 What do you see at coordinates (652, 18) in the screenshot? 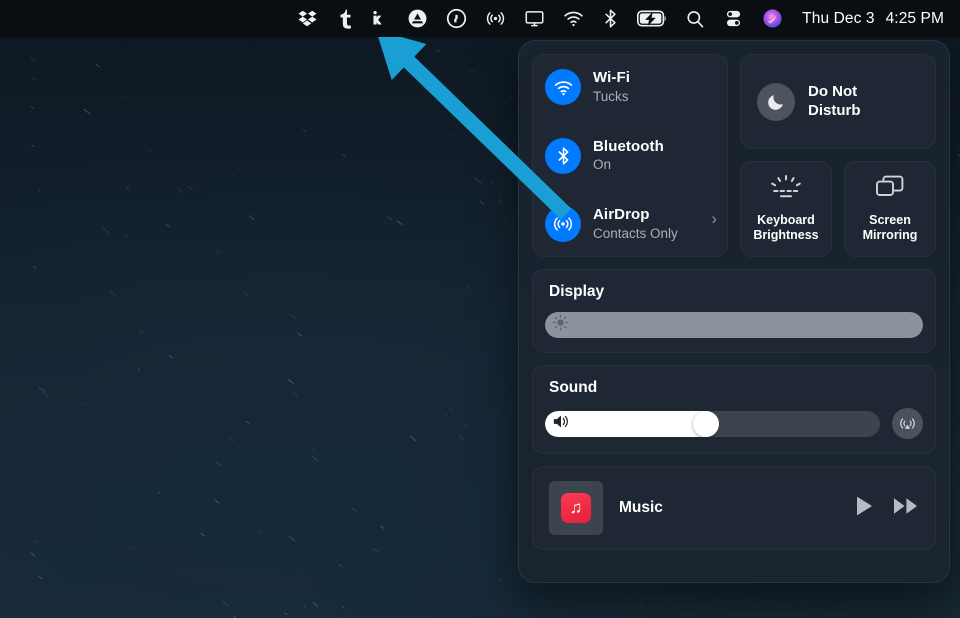
I see `battery-charging-icon` at bounding box center [652, 18].